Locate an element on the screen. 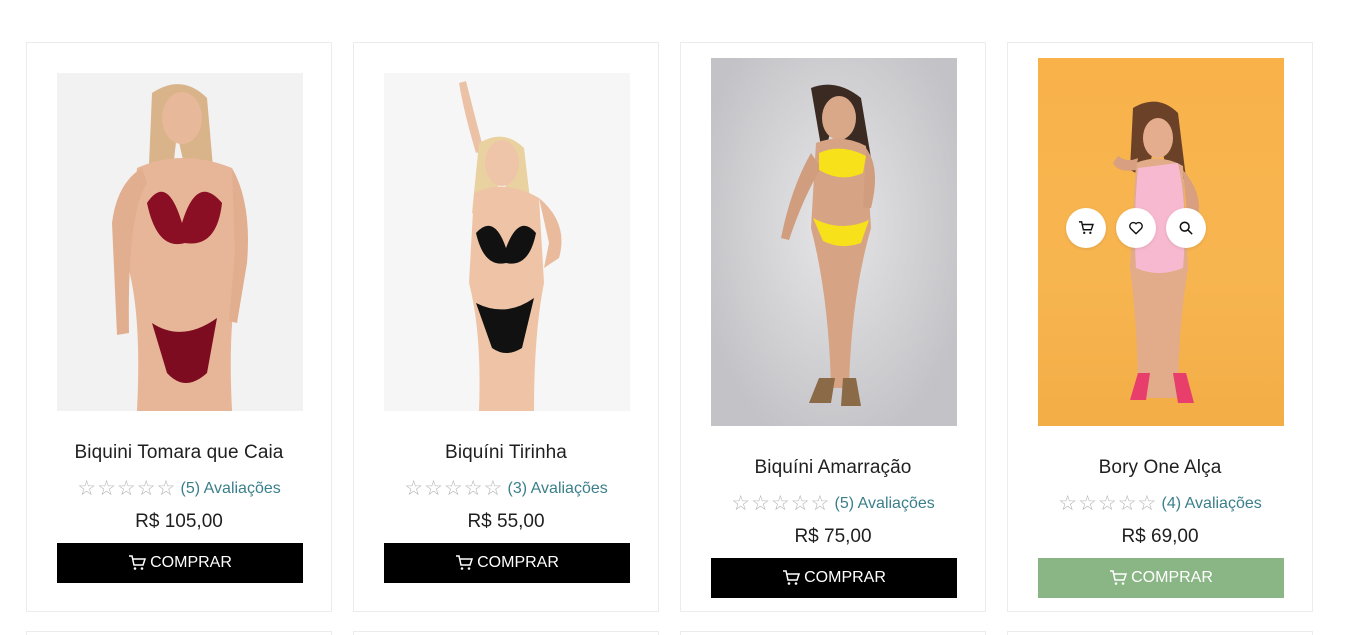 The width and height of the screenshot is (1345, 635). product-title: Biquíni Amarração is located at coordinates (833, 468).